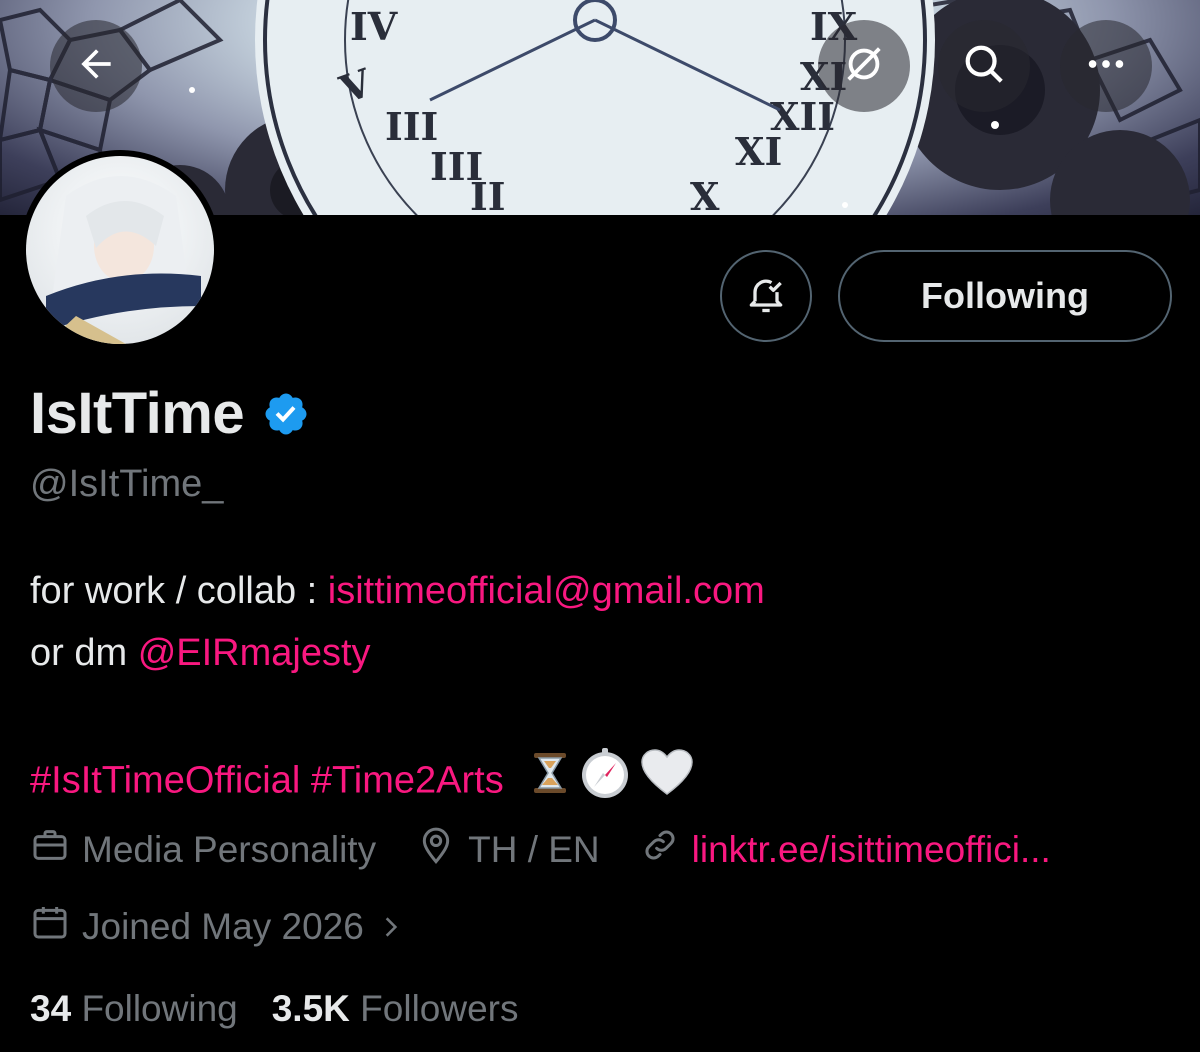  I want to click on link-icon, so click(666, 849).